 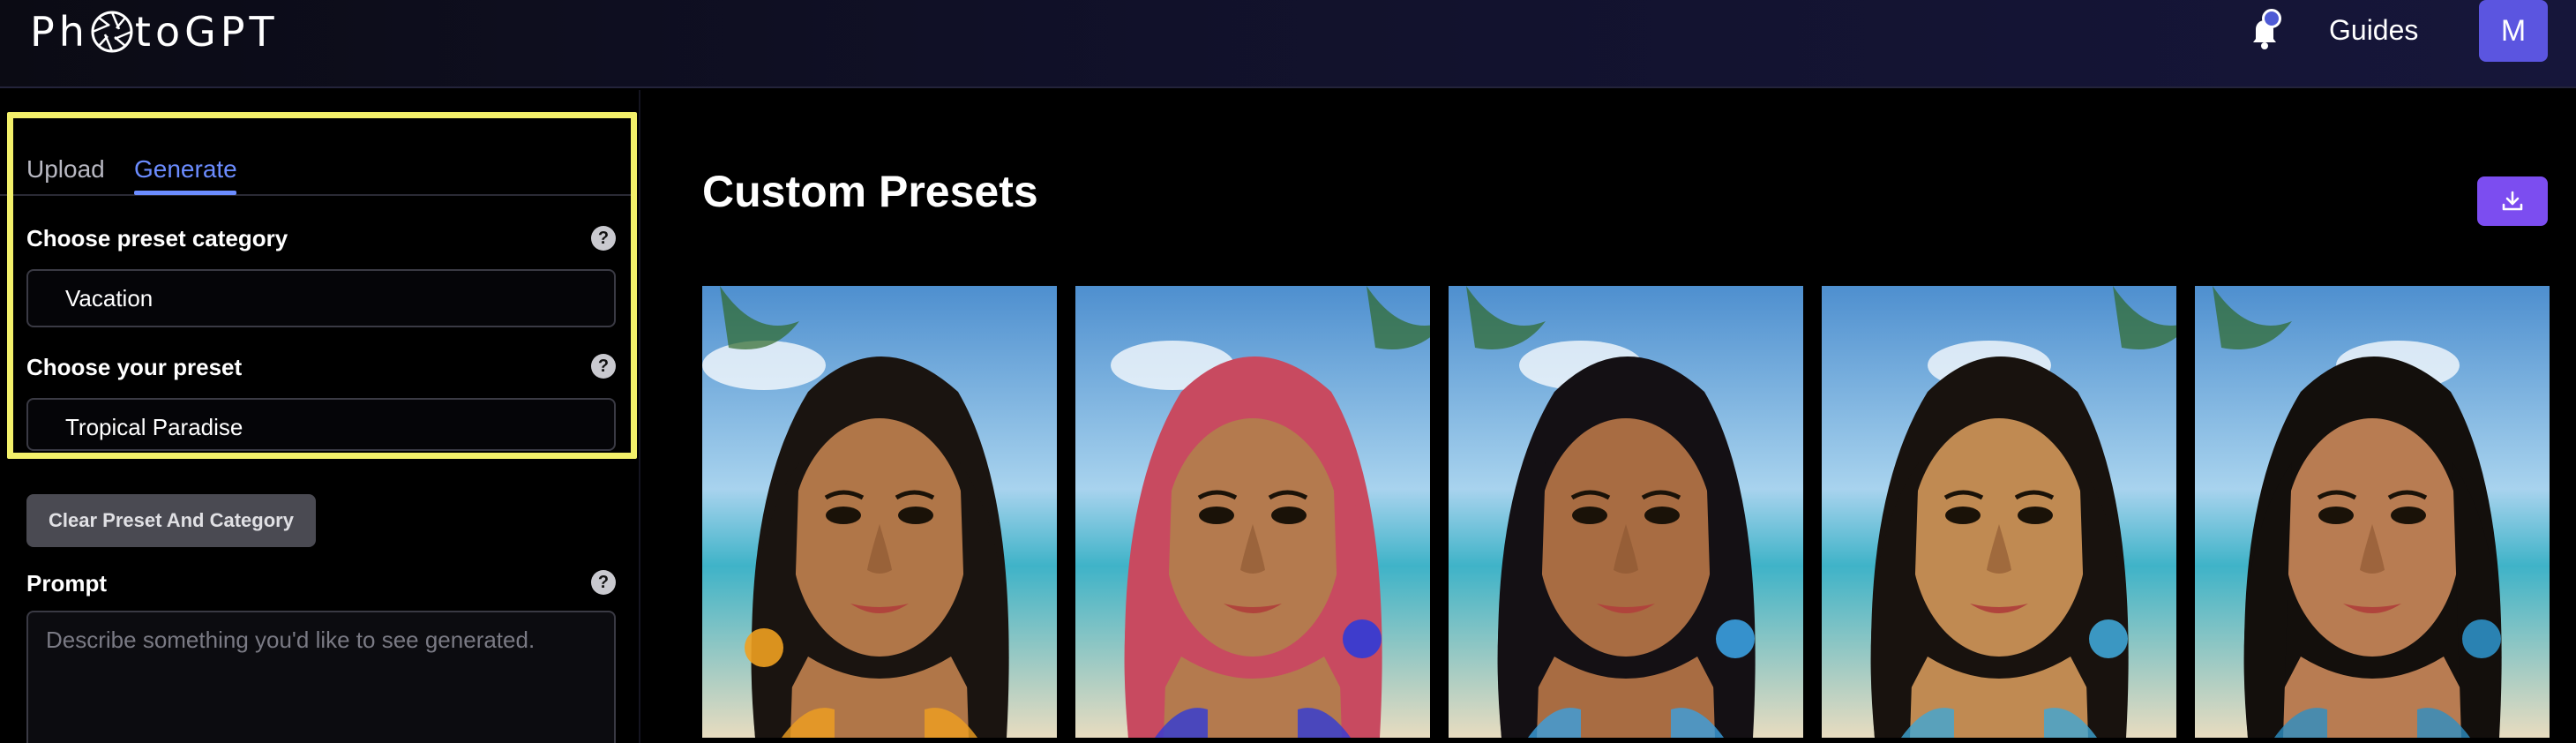 I want to click on download-icon, so click(x=2513, y=201).